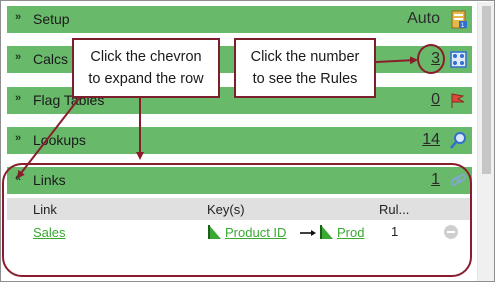 The height and width of the screenshot is (282, 495). Describe the element at coordinates (396, 60) in the screenshot. I see `arrow-to-number` at that location.